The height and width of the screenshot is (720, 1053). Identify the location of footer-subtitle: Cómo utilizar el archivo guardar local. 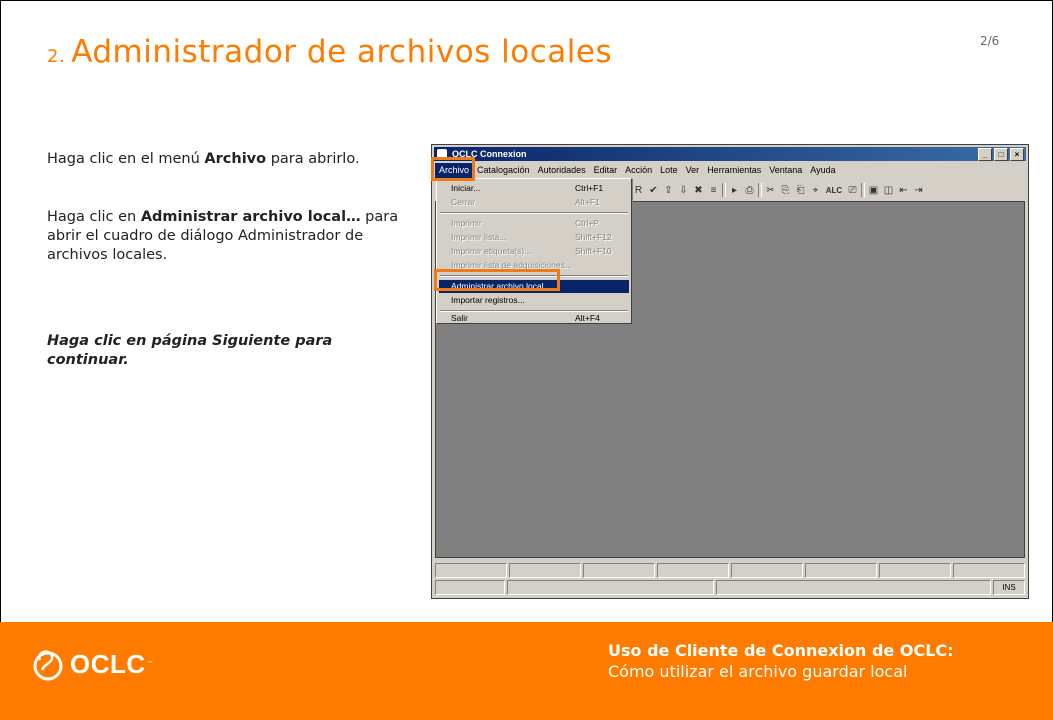
(758, 671).